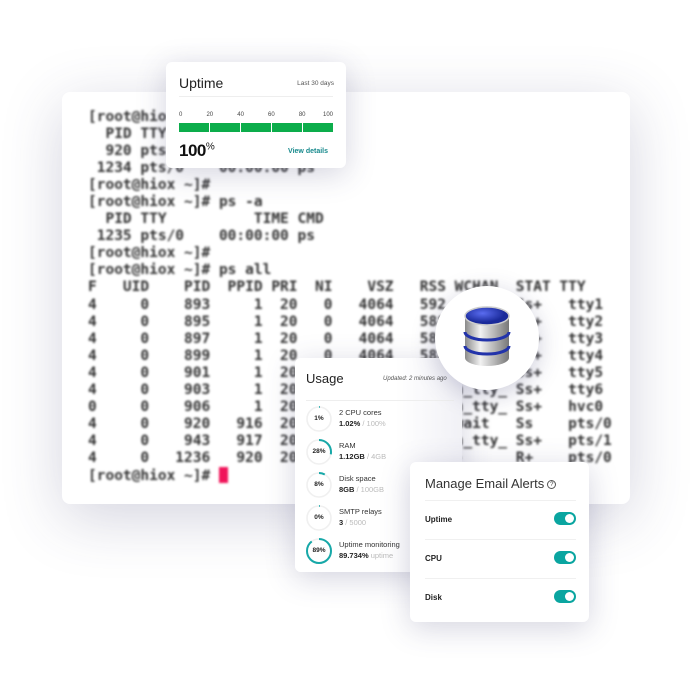 This screenshot has width=692, height=685. I want to click on tick-label: 80, so click(302, 115).